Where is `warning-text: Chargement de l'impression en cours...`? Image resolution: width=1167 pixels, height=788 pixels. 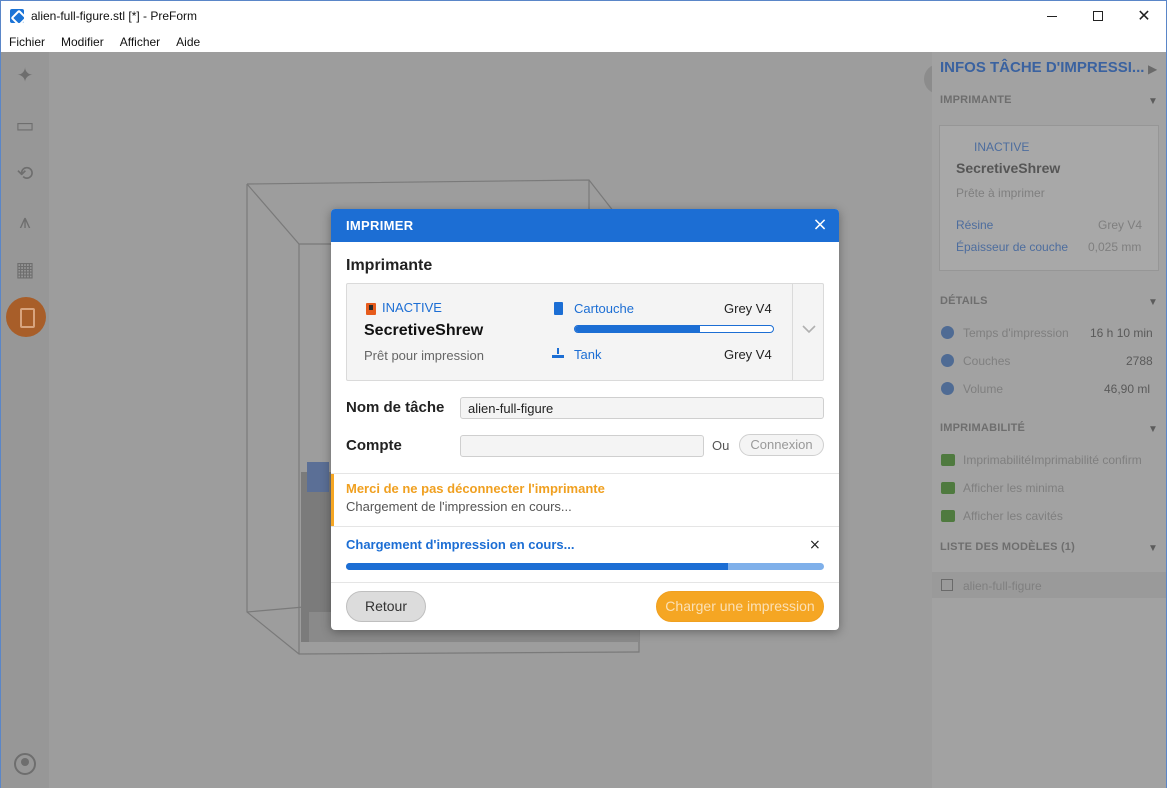
warning-text: Chargement de l'impression en cours... is located at coordinates (459, 506).